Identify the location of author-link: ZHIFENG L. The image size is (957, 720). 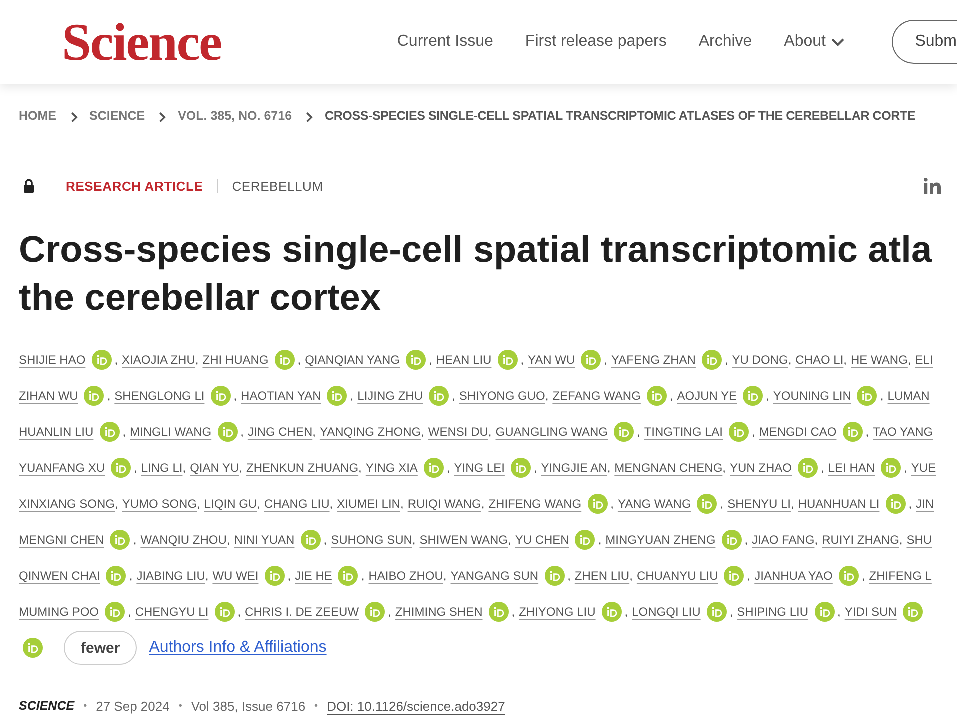
(900, 576).